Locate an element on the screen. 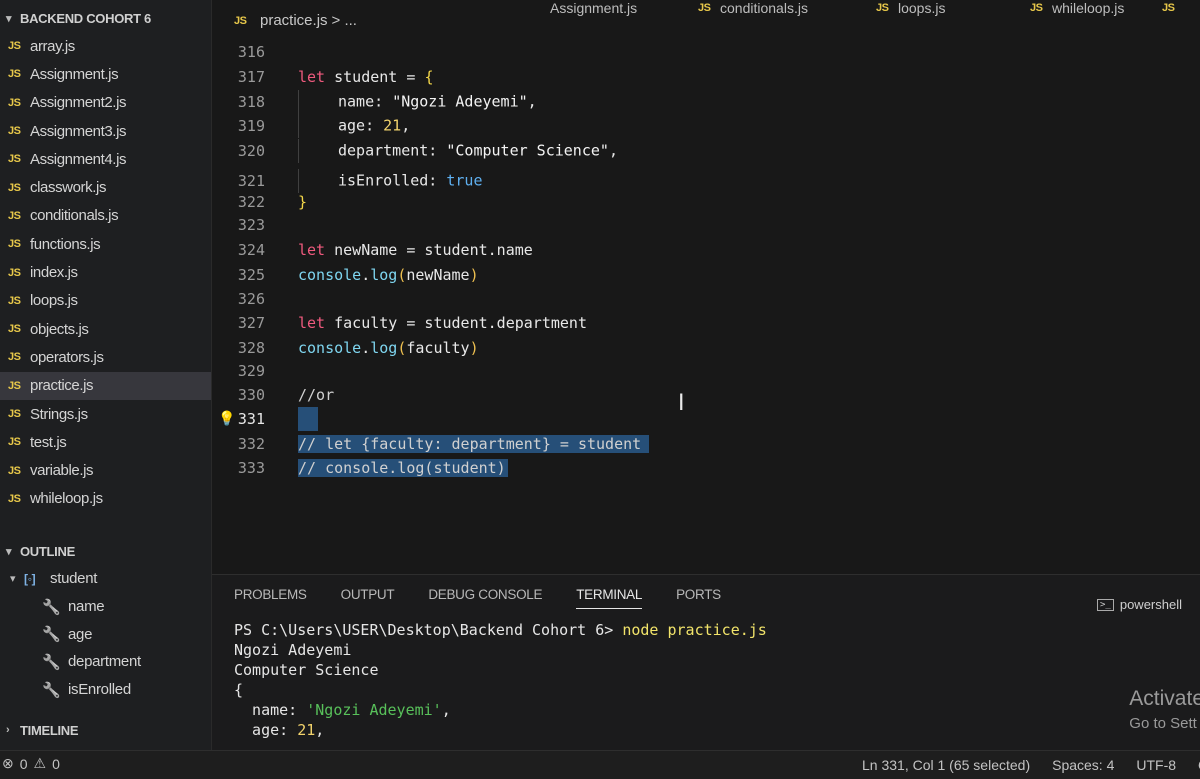 The width and height of the screenshot is (1200, 779). file-item: JS whileloop.js is located at coordinates (105, 499).